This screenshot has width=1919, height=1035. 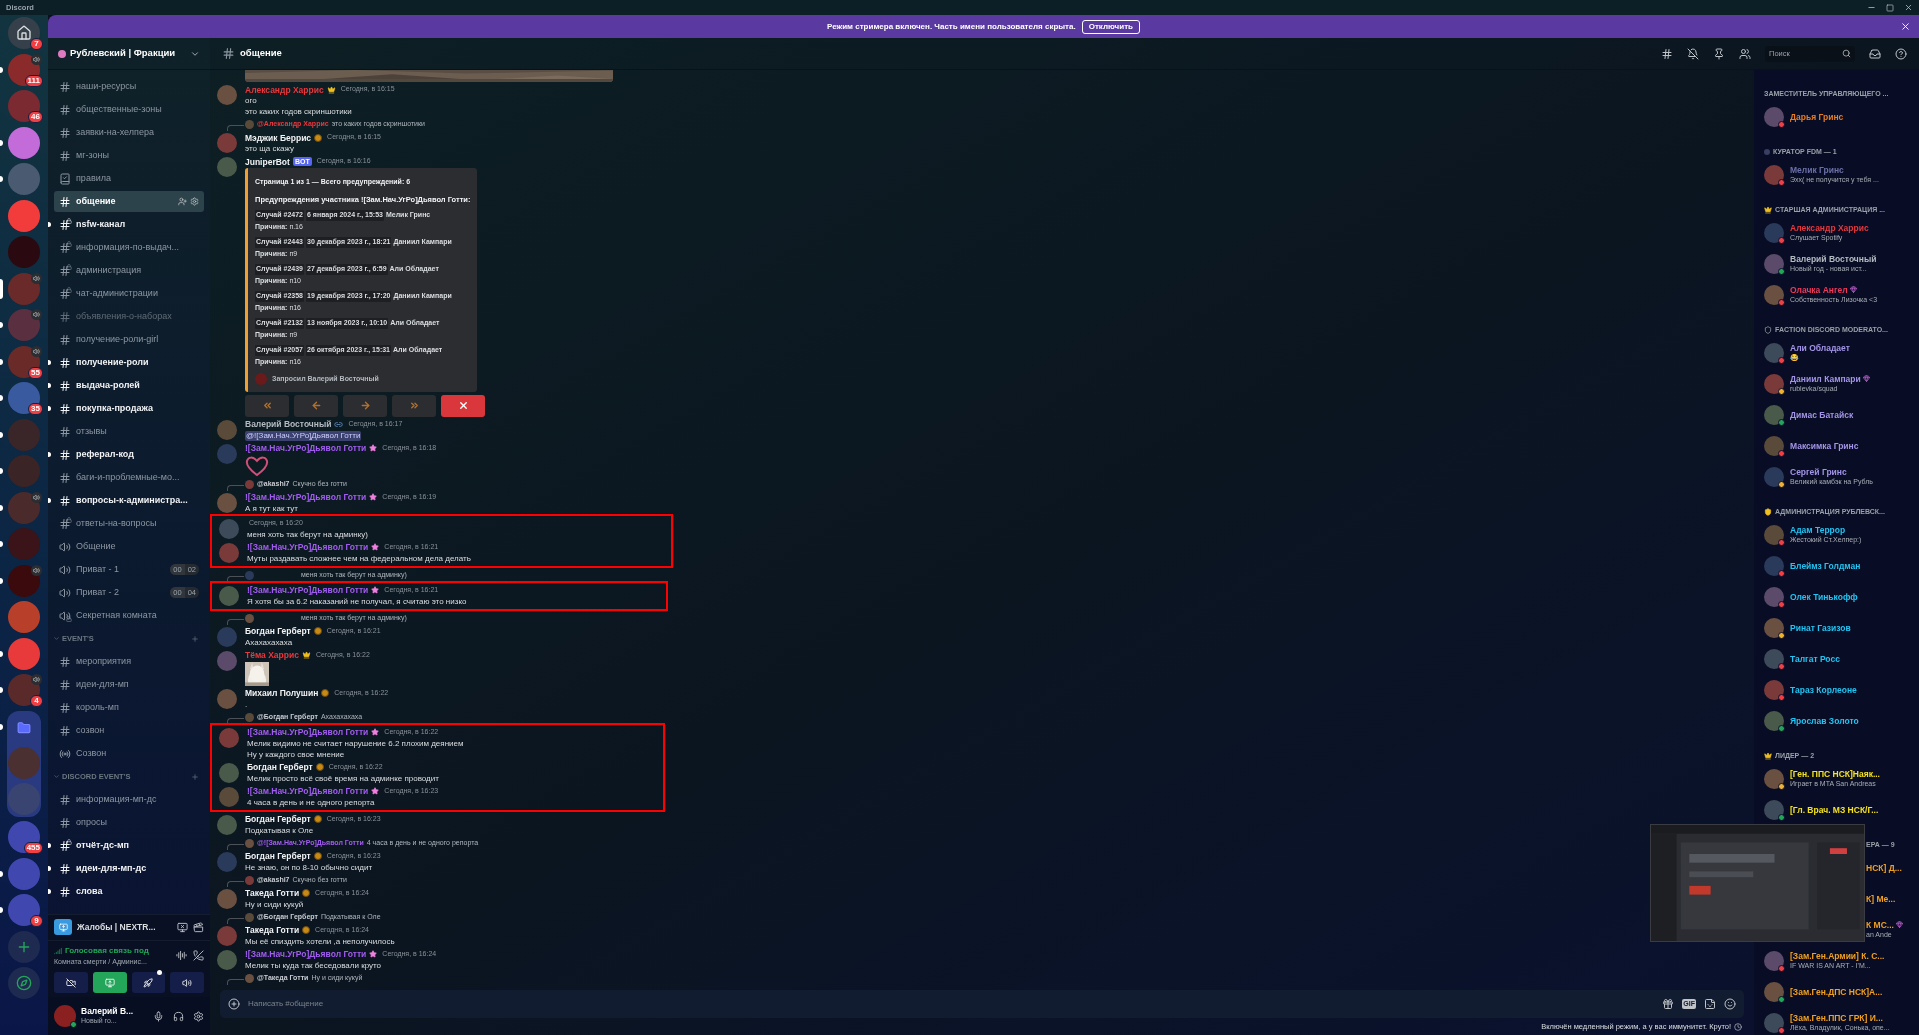 I want to click on channel-name: покупка-продажа, so click(x=114, y=408).